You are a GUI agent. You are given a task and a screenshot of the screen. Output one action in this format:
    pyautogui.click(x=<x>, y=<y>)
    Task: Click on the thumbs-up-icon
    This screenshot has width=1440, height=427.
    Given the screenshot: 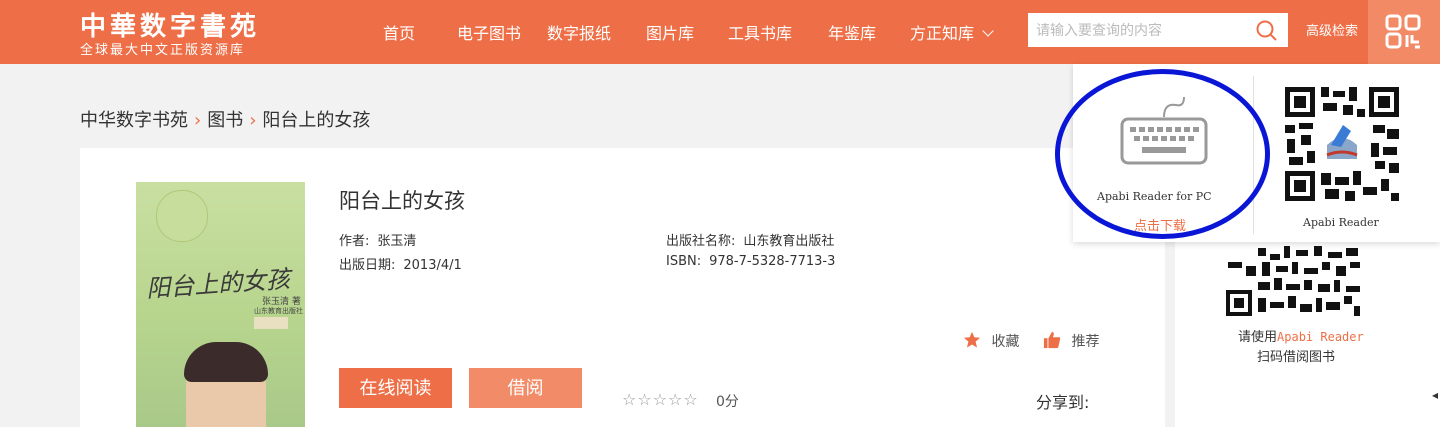 What is the action you would take?
    pyautogui.click(x=1052, y=340)
    